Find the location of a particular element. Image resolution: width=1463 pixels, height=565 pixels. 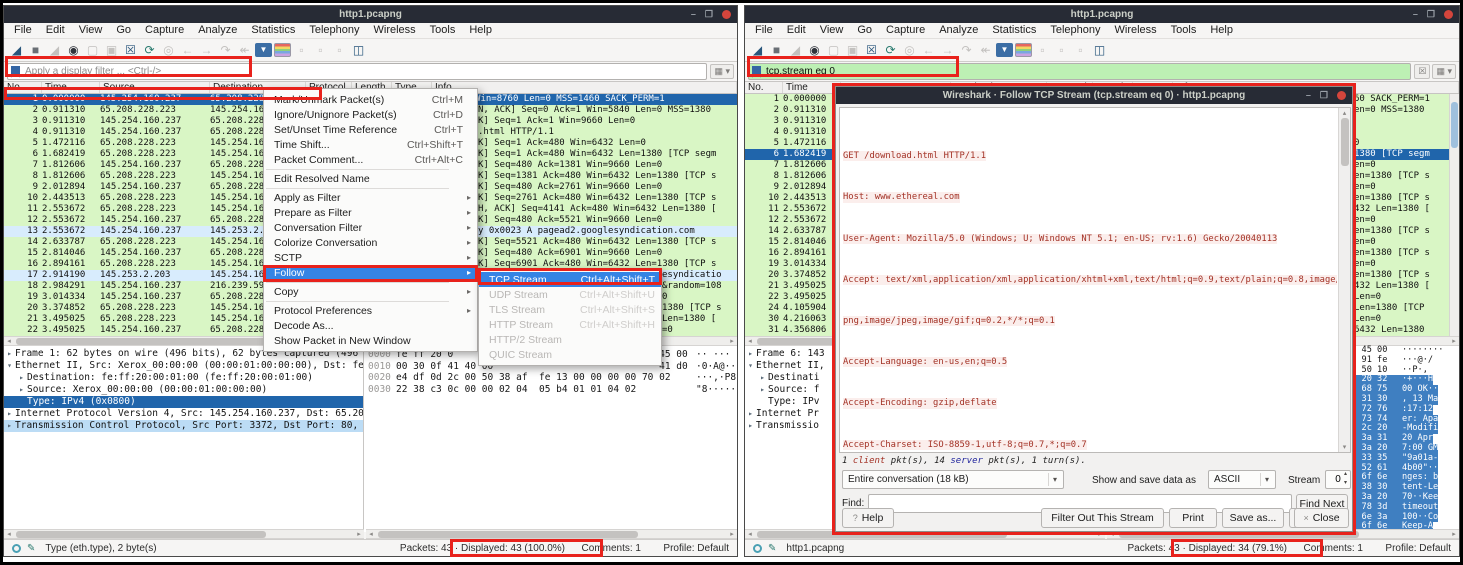

detail-hscrollbar: ◂ ▸ is located at coordinates (184, 534).